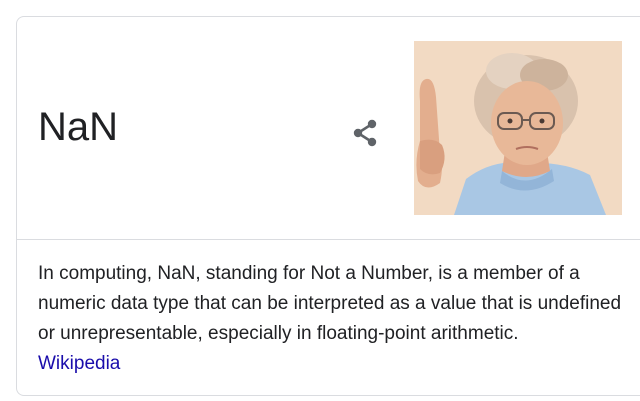 The height and width of the screenshot is (401, 640). I want to click on woman-pointing-image, so click(518, 128).